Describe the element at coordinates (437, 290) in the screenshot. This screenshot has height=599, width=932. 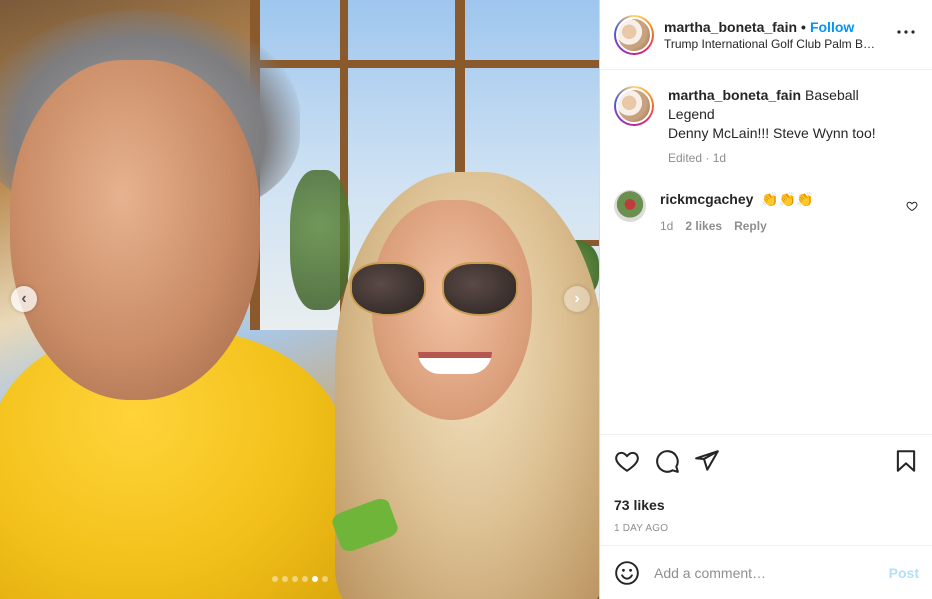
I see `photo-sunglasses` at that location.